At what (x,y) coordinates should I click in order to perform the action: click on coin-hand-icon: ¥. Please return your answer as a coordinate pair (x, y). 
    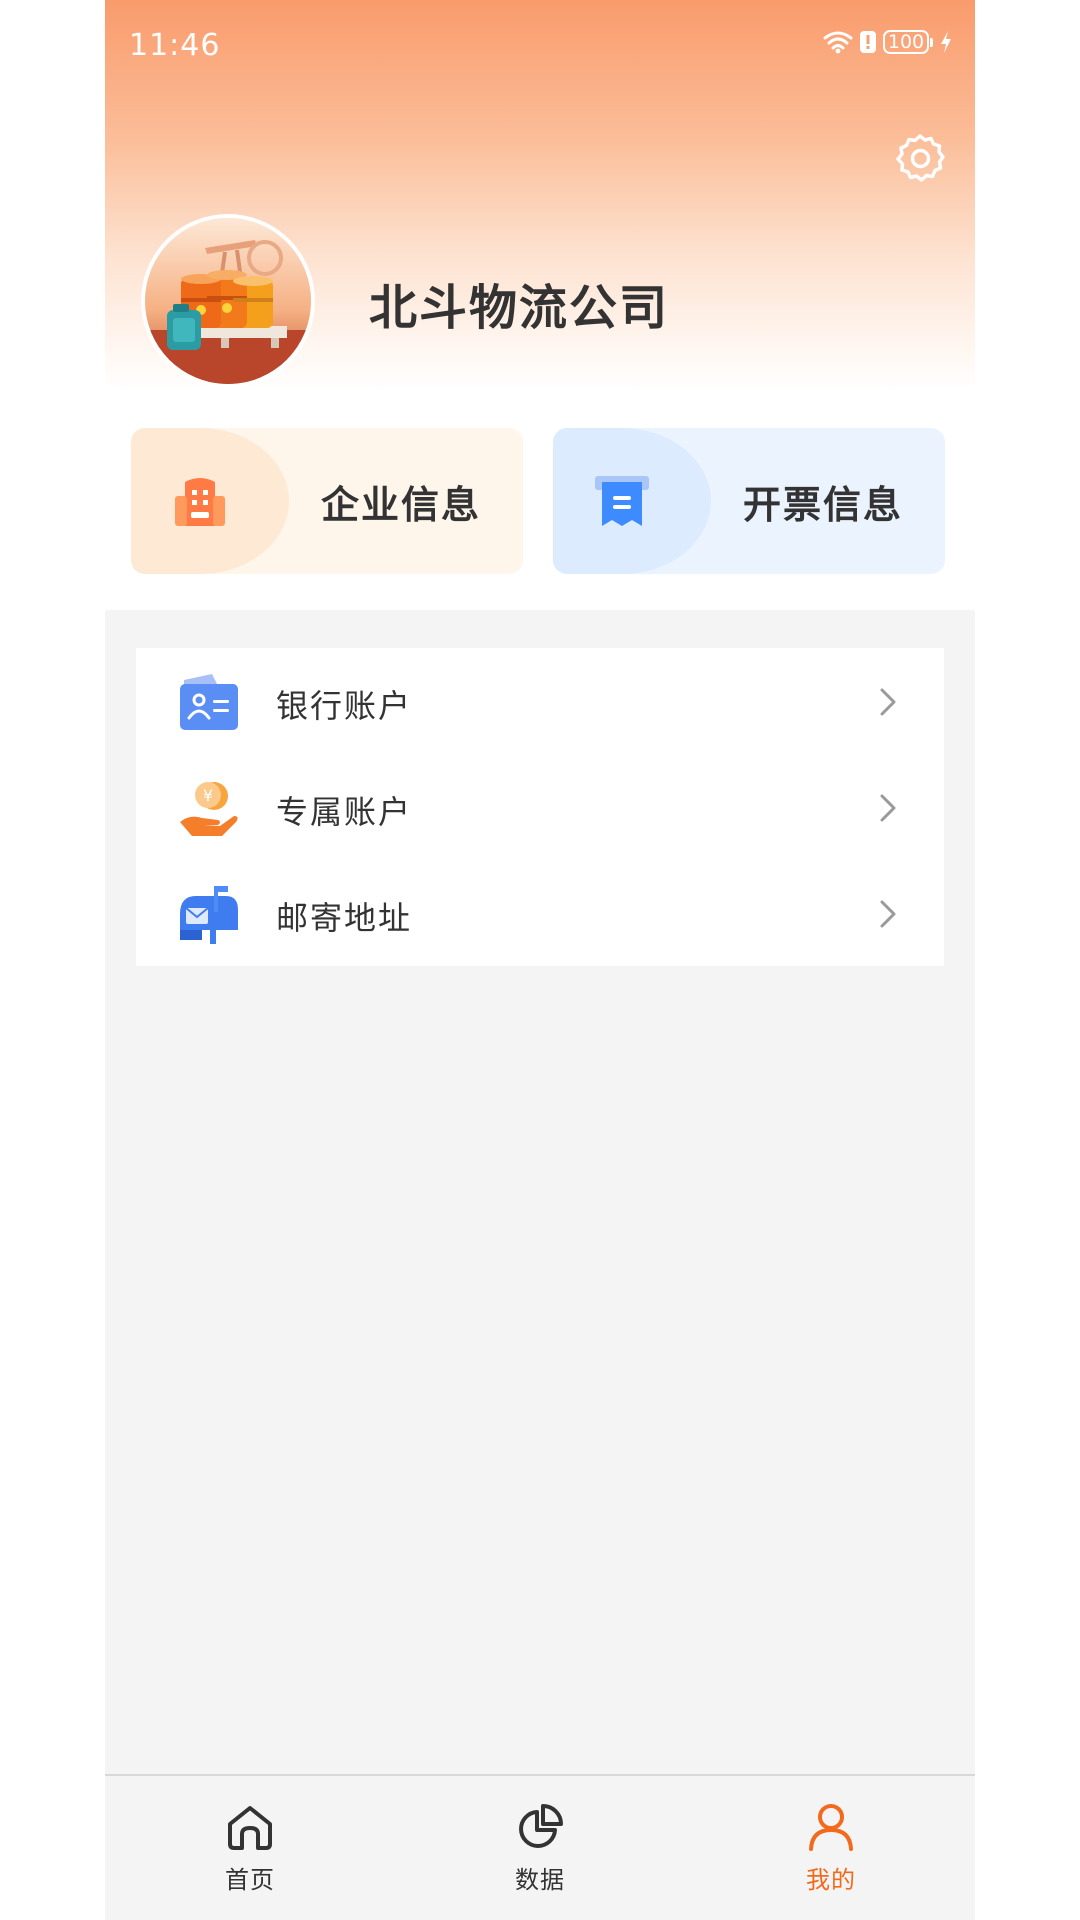
    Looking at the image, I should click on (209, 809).